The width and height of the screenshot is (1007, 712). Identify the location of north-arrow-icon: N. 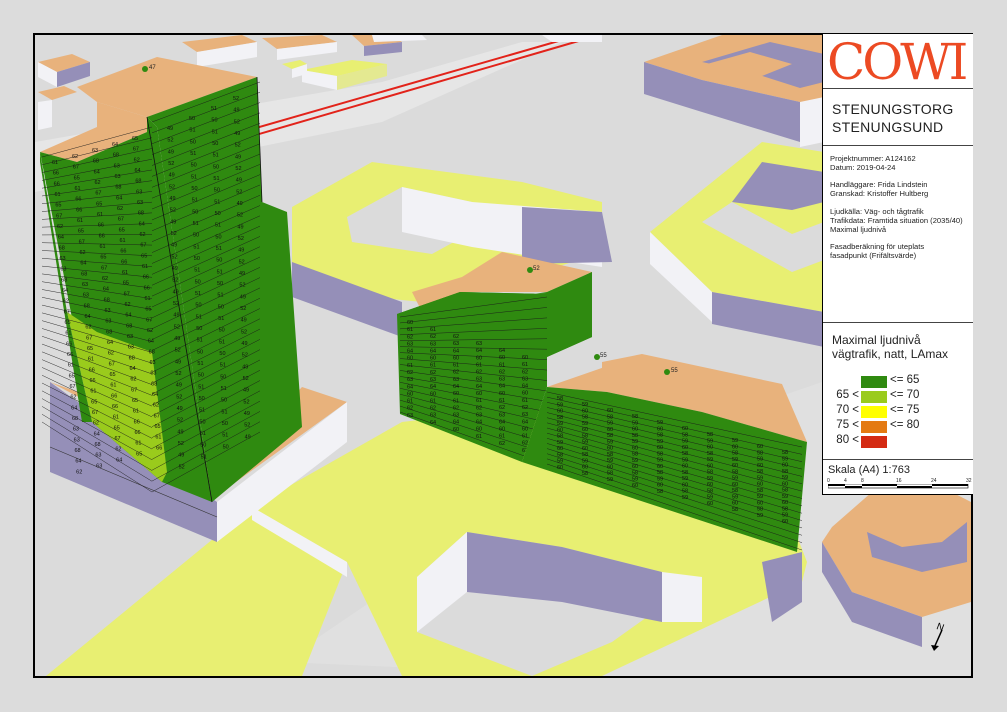
(938, 636).